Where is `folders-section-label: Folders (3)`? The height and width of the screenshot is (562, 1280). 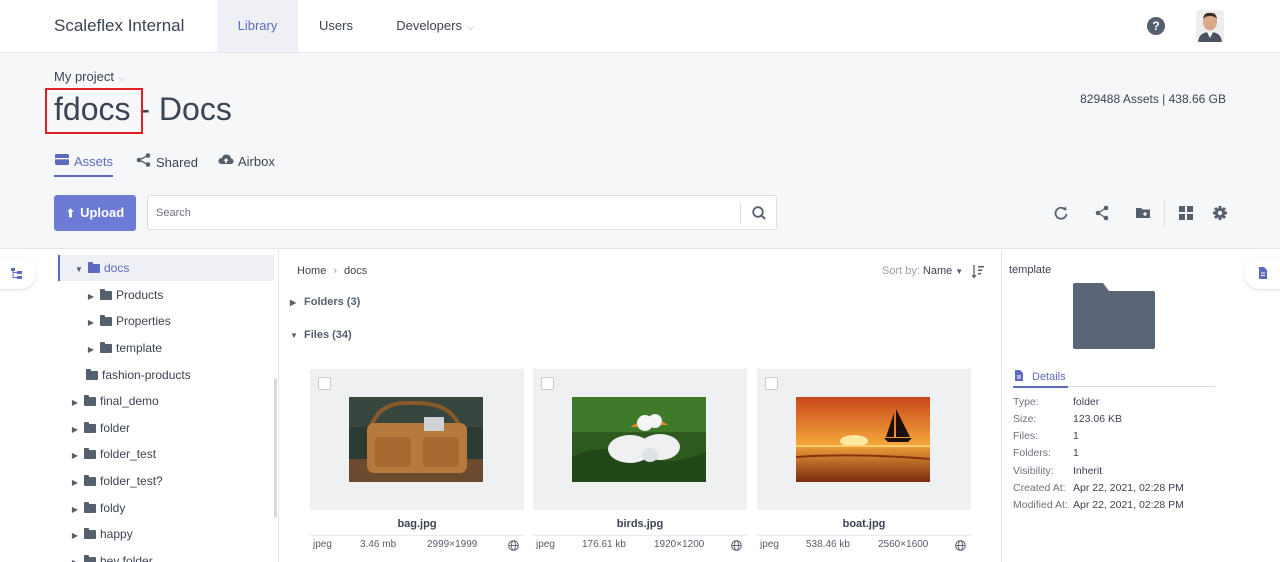 folders-section-label: Folders (3) is located at coordinates (332, 302).